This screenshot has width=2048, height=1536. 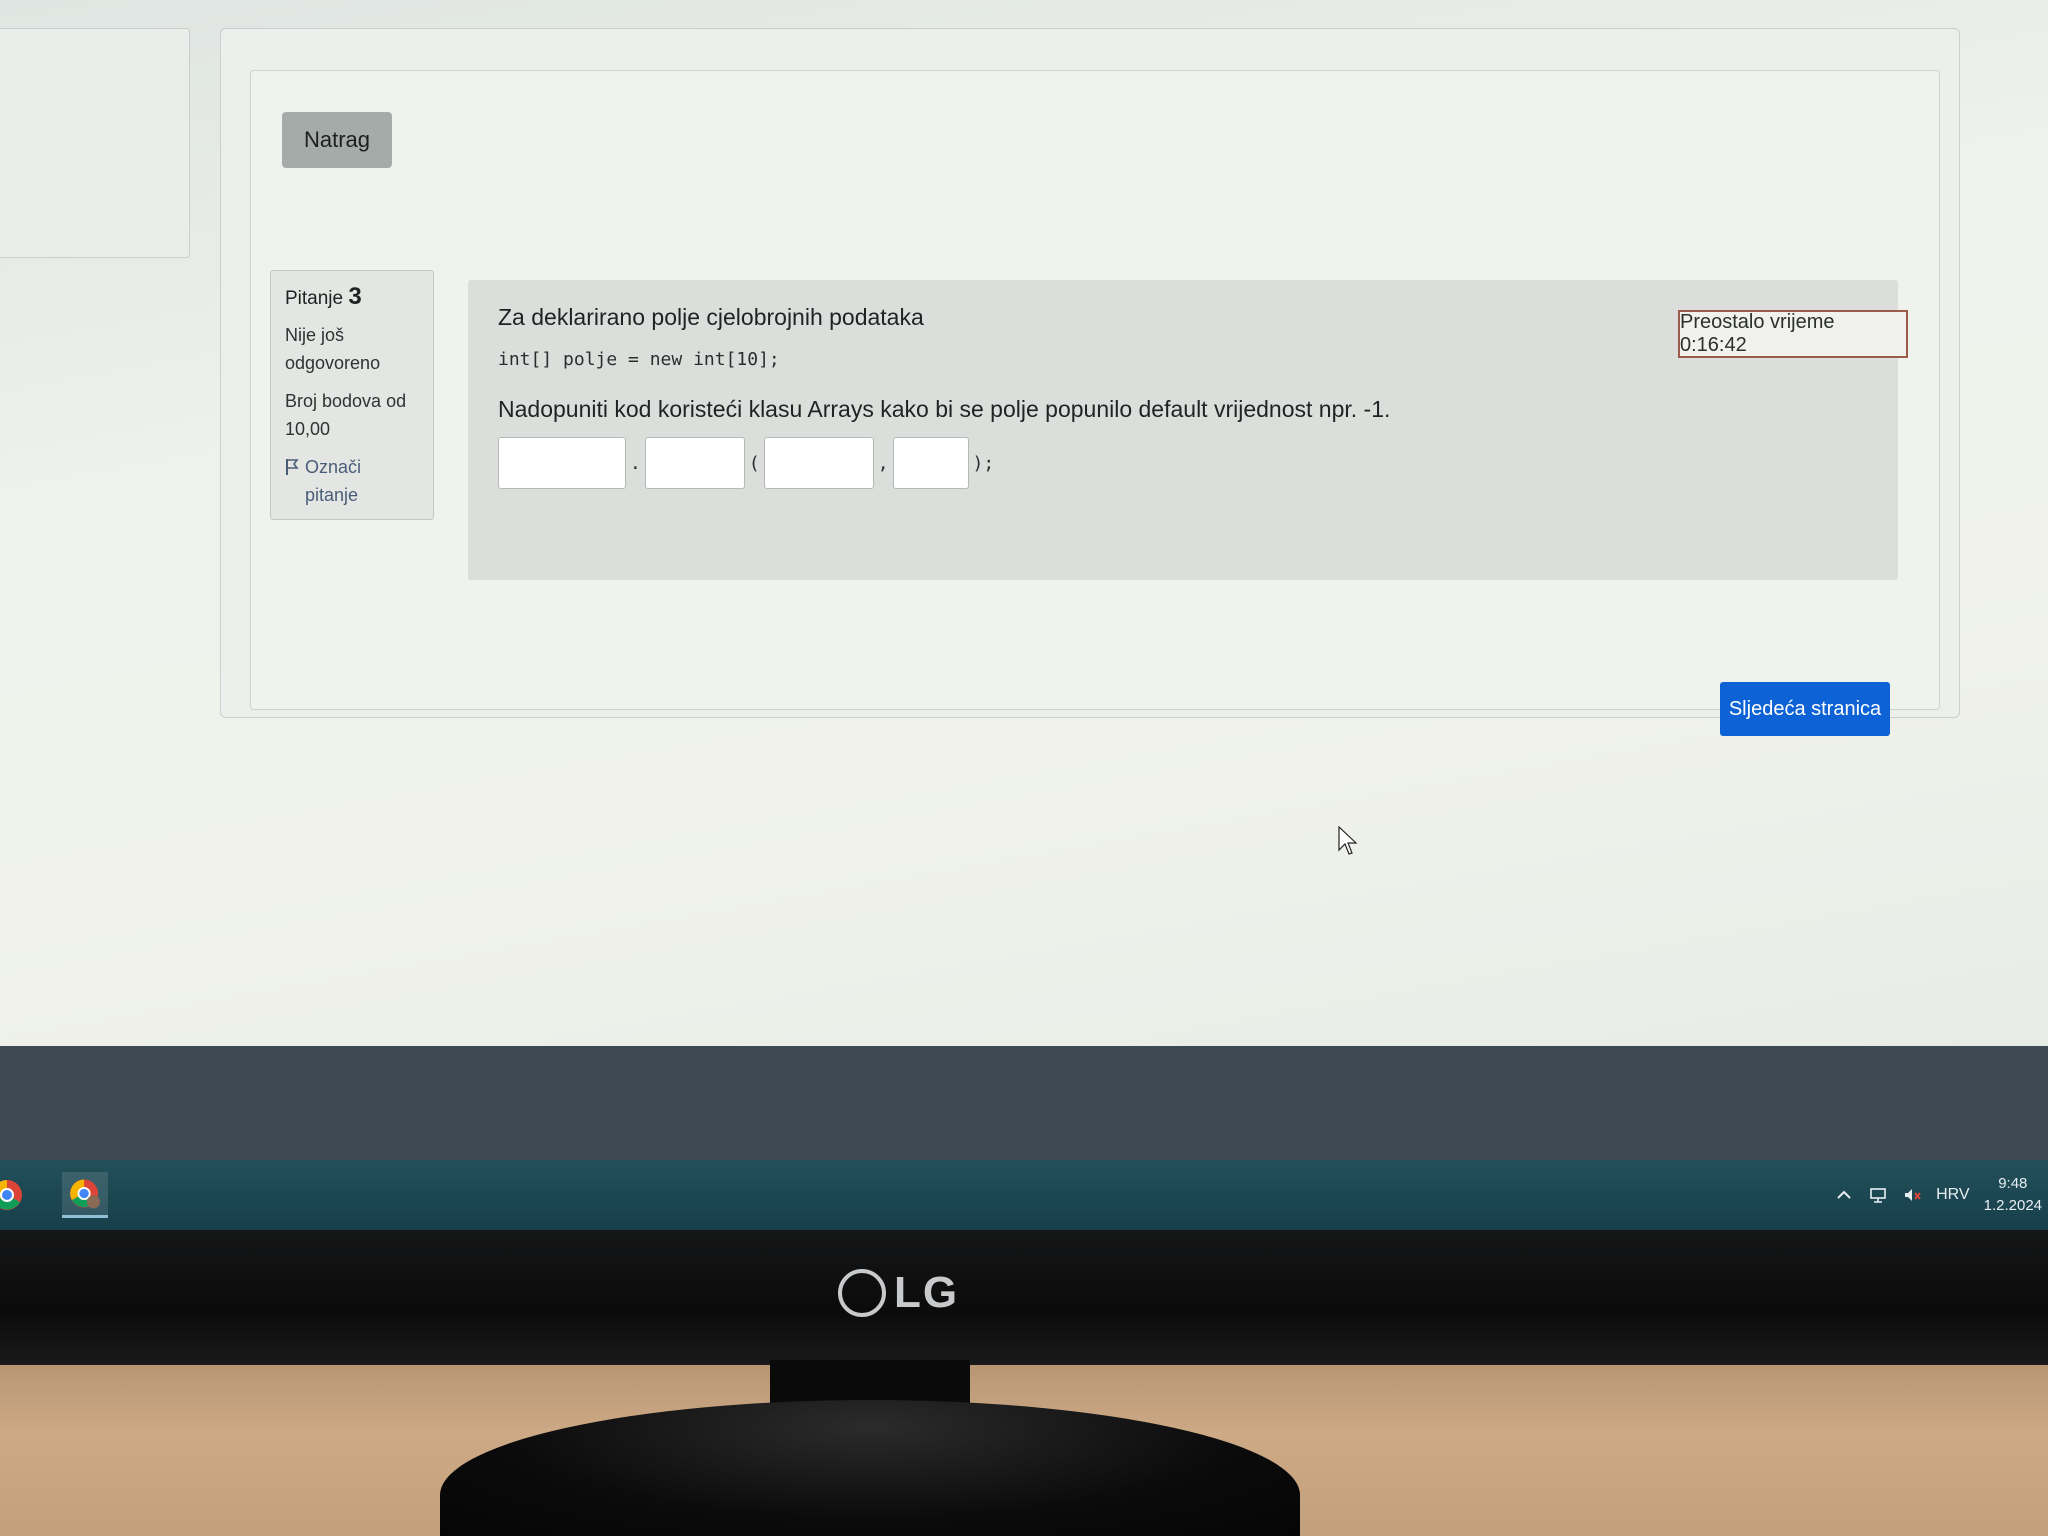 I want to click on chrome-icon, so click(x=15, y=1195).